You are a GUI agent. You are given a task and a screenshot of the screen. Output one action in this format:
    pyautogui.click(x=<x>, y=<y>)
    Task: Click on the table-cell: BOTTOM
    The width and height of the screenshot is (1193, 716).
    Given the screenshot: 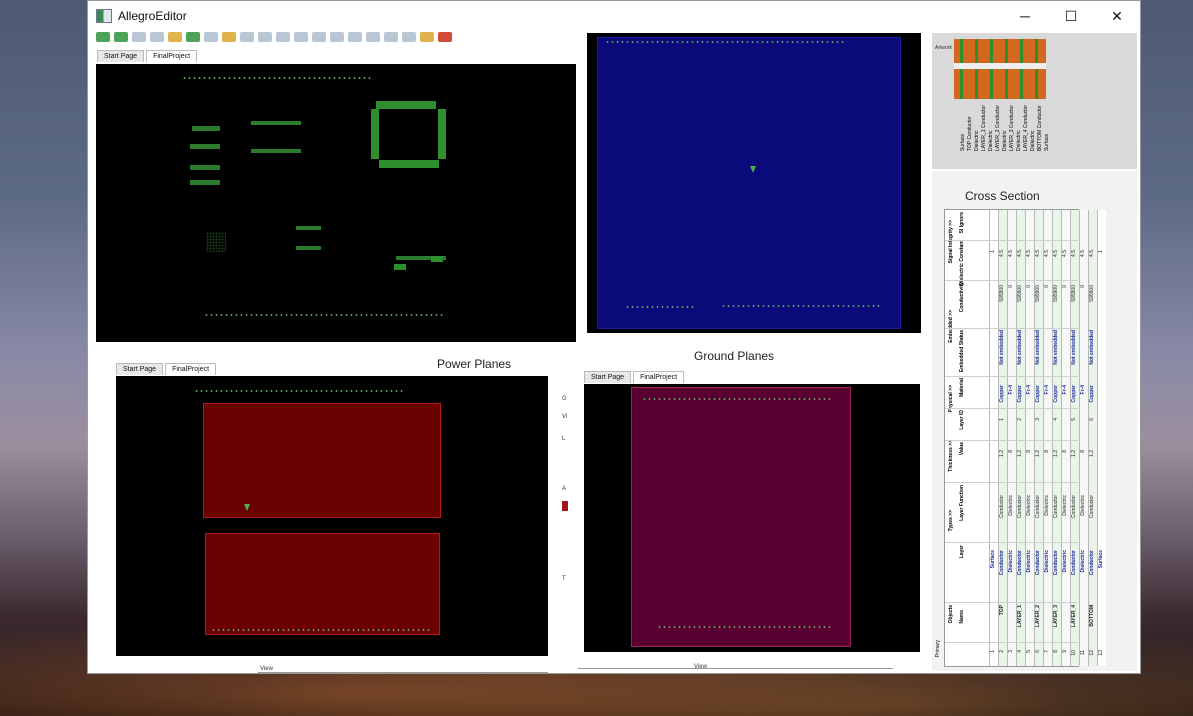 What is the action you would take?
    pyautogui.click(x=1092, y=616)
    